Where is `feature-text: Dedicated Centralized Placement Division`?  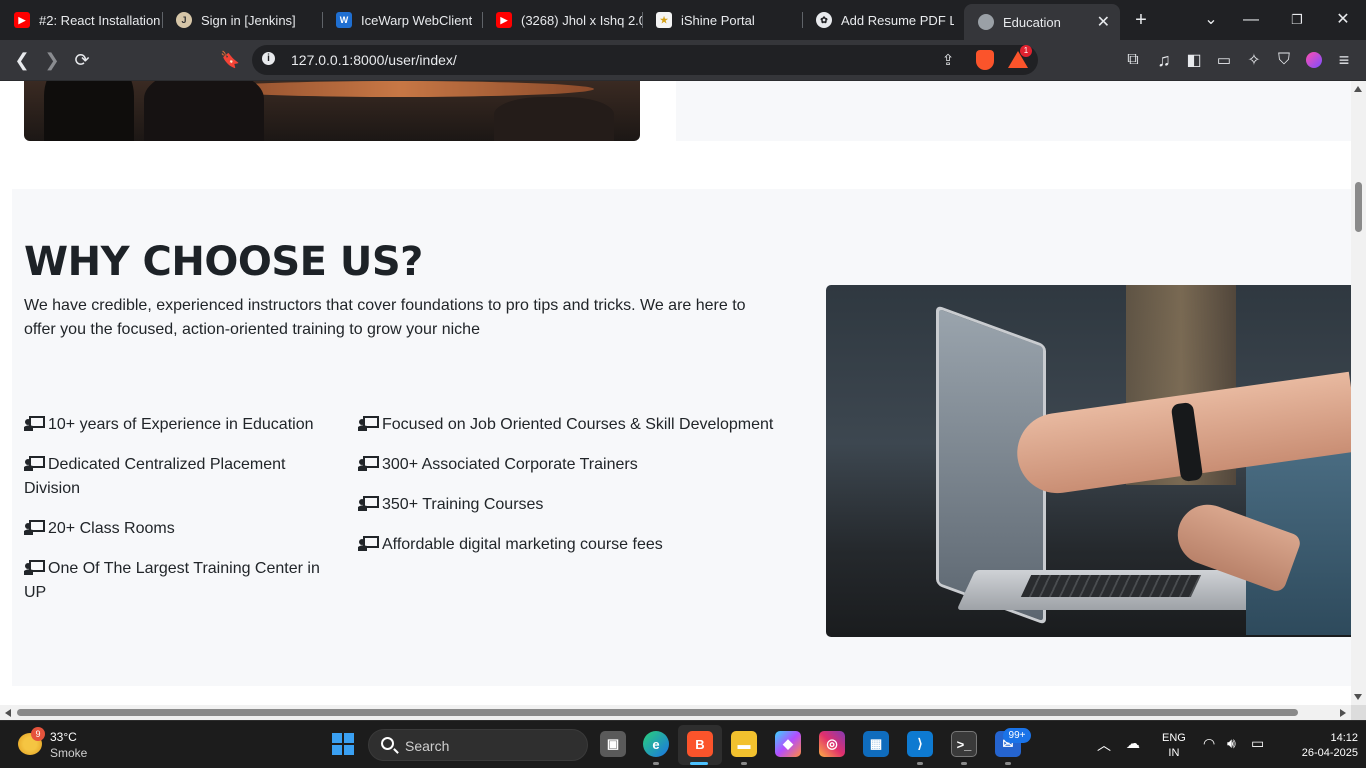 feature-text: Dedicated Centralized Placement Division is located at coordinates (155, 476).